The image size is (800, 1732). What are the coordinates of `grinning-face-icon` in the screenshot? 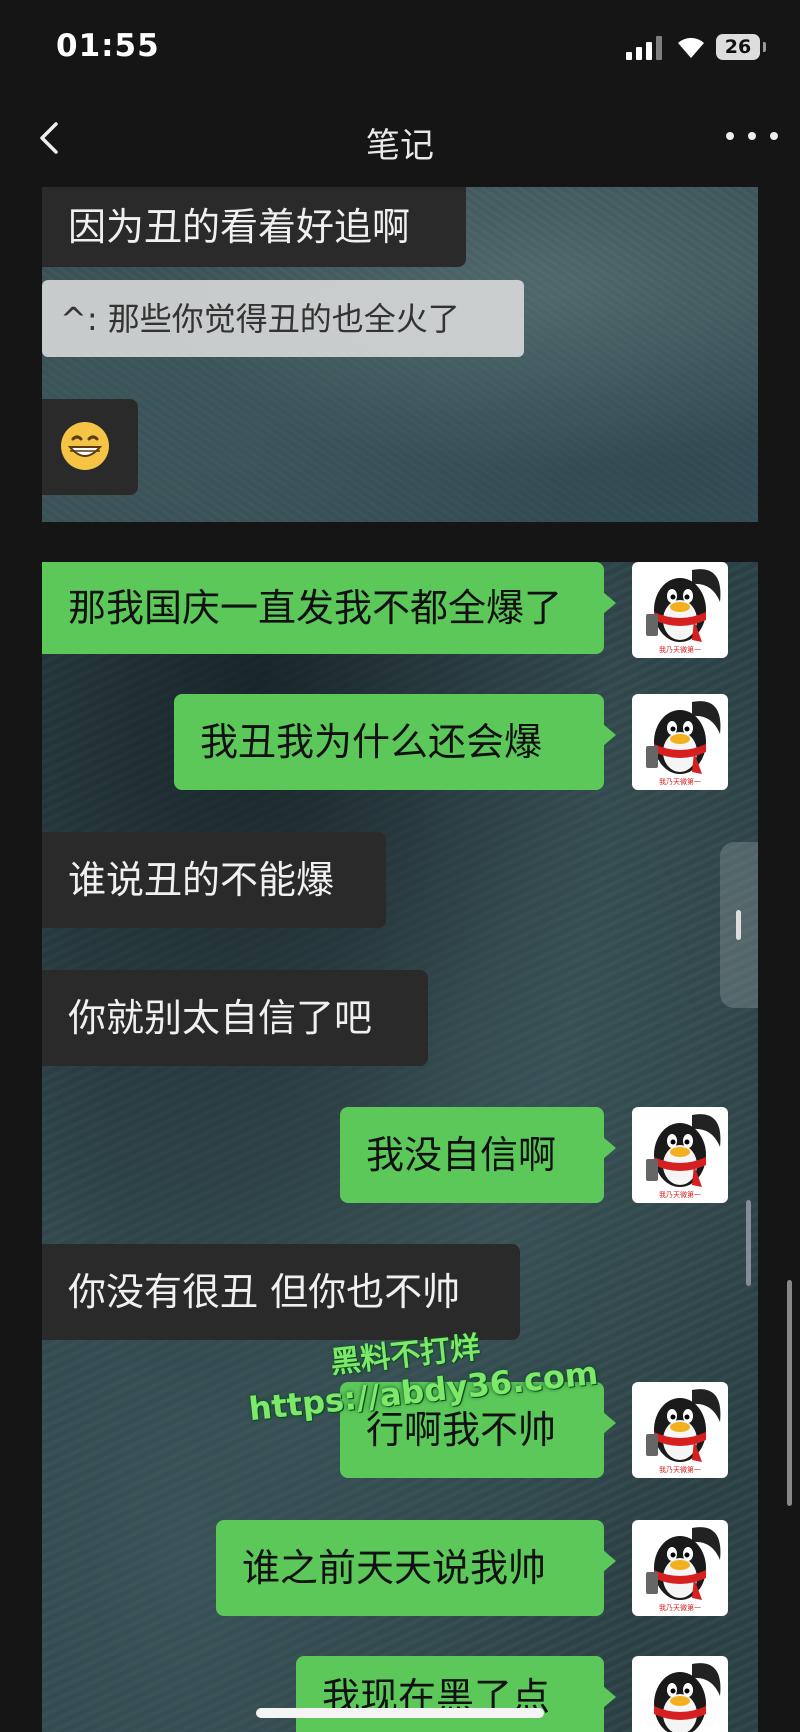 It's located at (85, 446).